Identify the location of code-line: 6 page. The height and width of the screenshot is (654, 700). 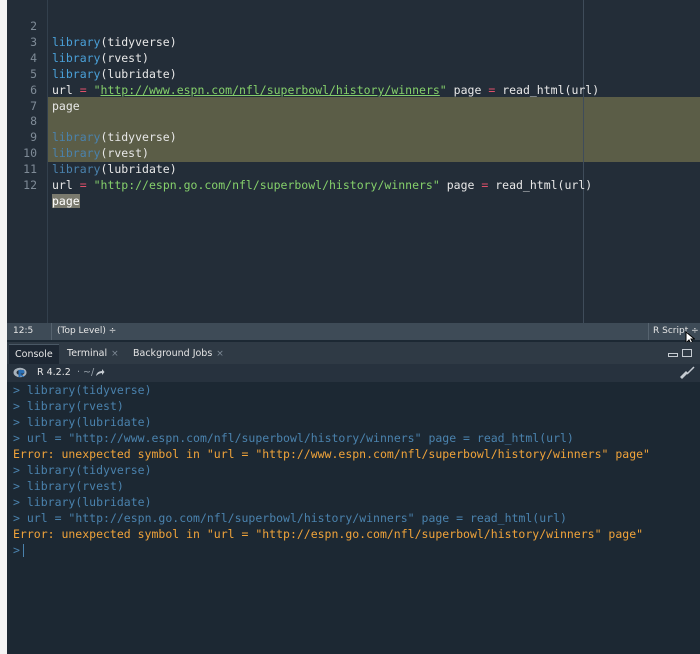
(353, 89).